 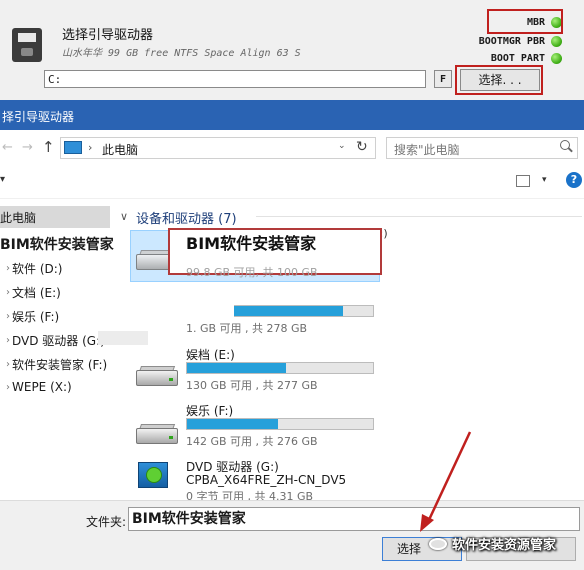 What do you see at coordinates (504, 545) in the screenshot?
I see `watermark-text: 软件安装资源管家` at bounding box center [504, 545].